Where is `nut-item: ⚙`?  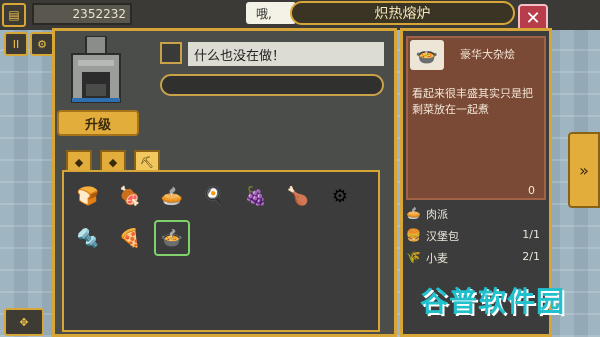 nut-item: ⚙ is located at coordinates (340, 196).